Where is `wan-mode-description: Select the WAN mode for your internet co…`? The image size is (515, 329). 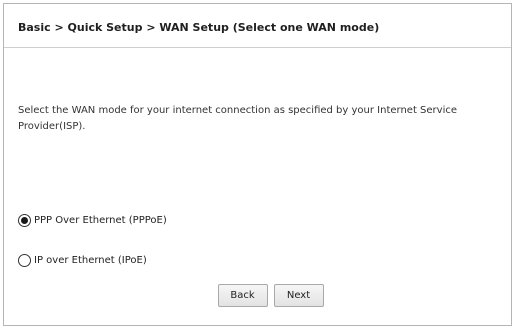 wan-mode-description: Select the WAN mode for your internet co… is located at coordinates (238, 118).